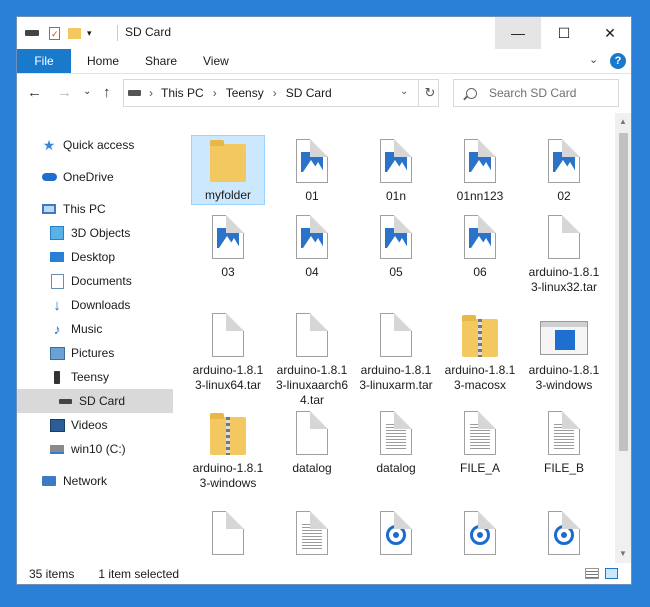  I want to click on customize-toolbar-icon: ▾, so click(89, 33).